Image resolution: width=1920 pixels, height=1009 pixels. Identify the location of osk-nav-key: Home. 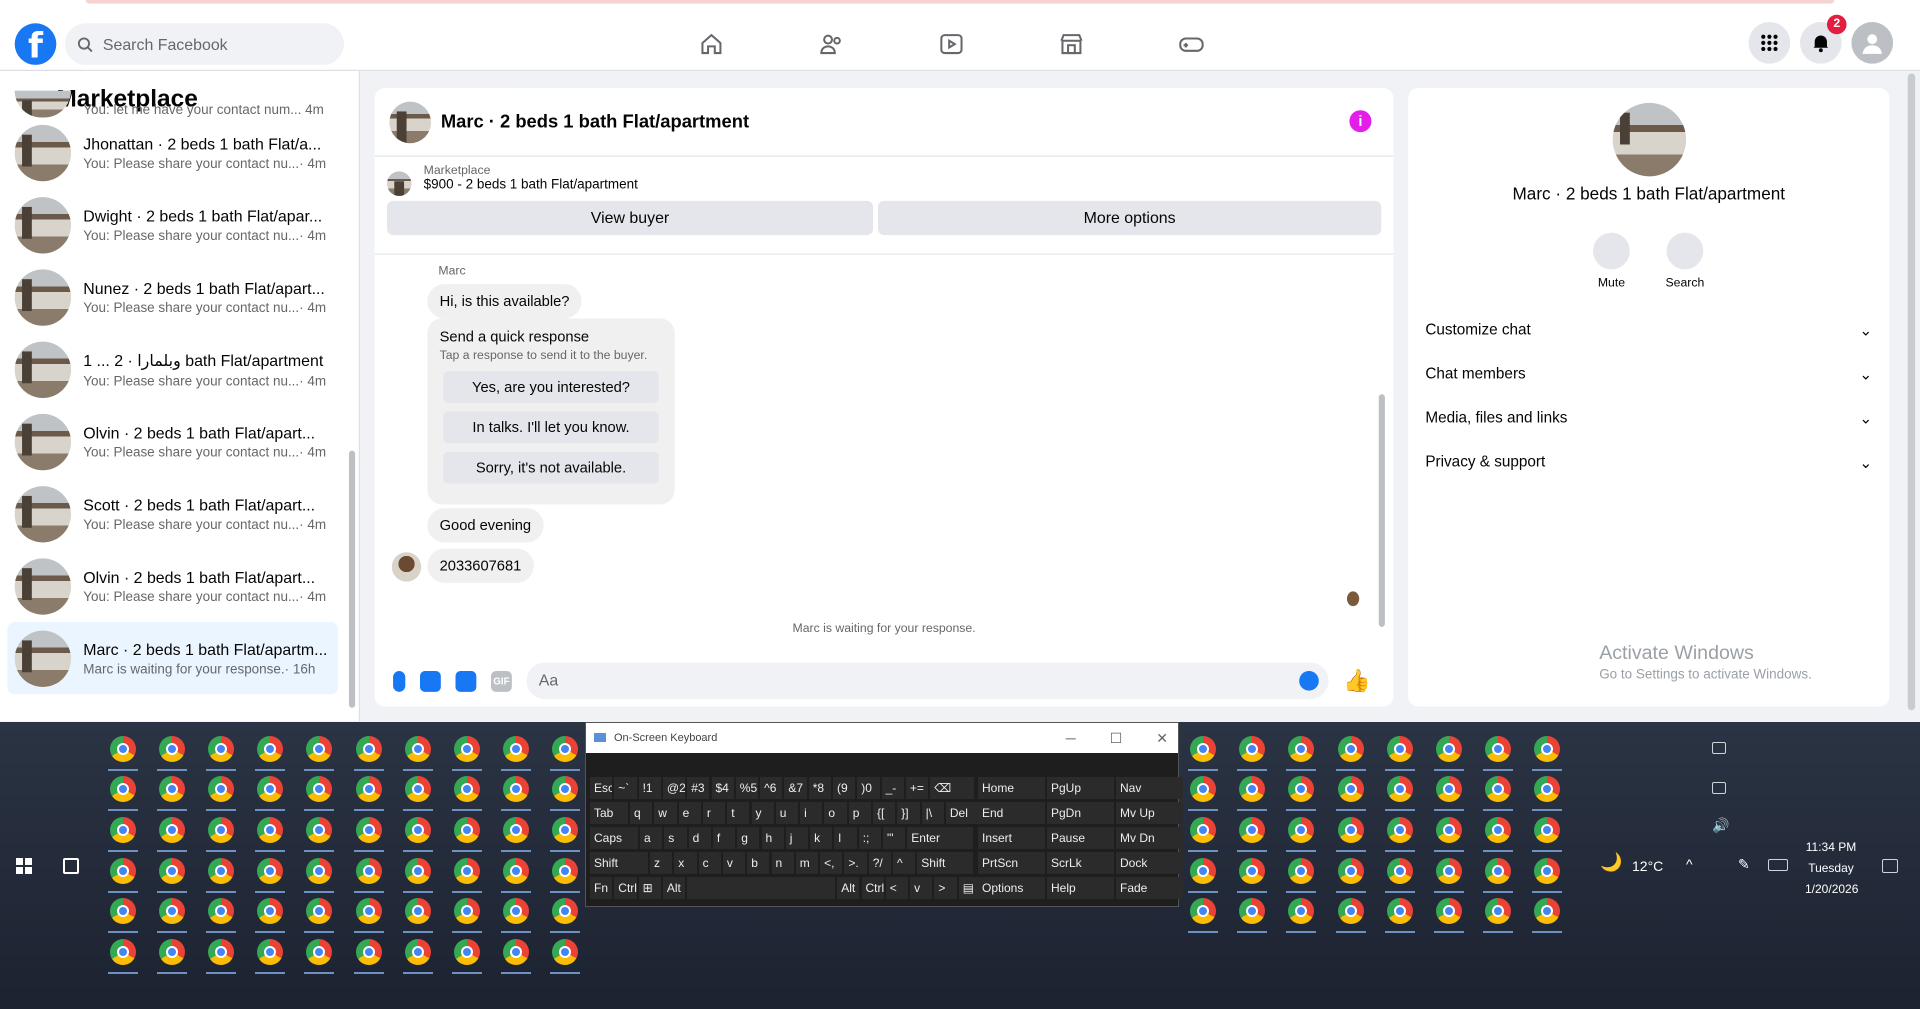
(1011, 788).